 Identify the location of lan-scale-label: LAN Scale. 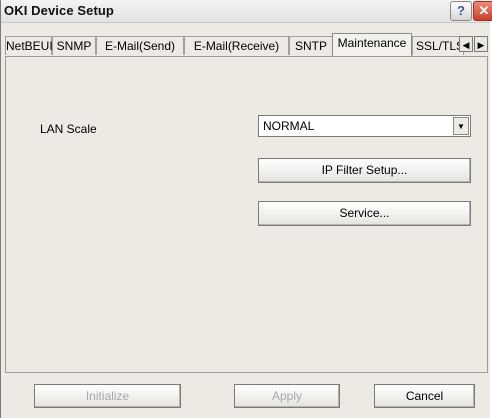
(68, 129).